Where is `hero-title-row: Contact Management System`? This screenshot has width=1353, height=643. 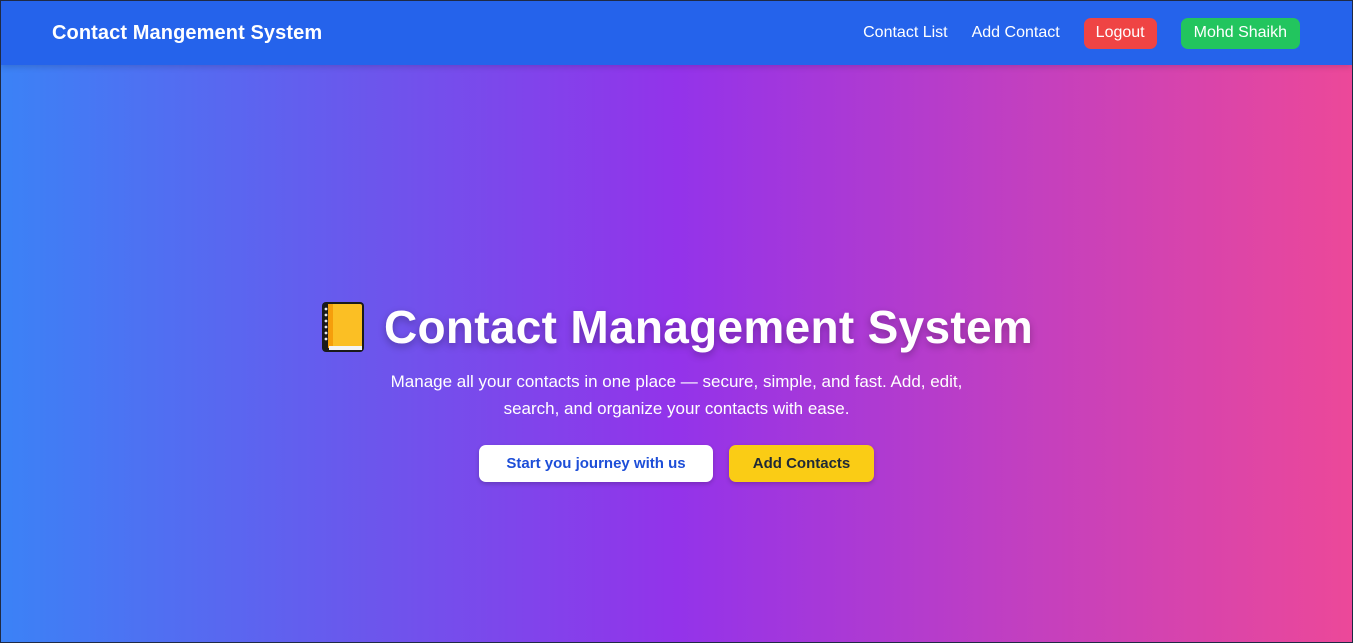
hero-title-row: Contact Management System is located at coordinates (676, 327).